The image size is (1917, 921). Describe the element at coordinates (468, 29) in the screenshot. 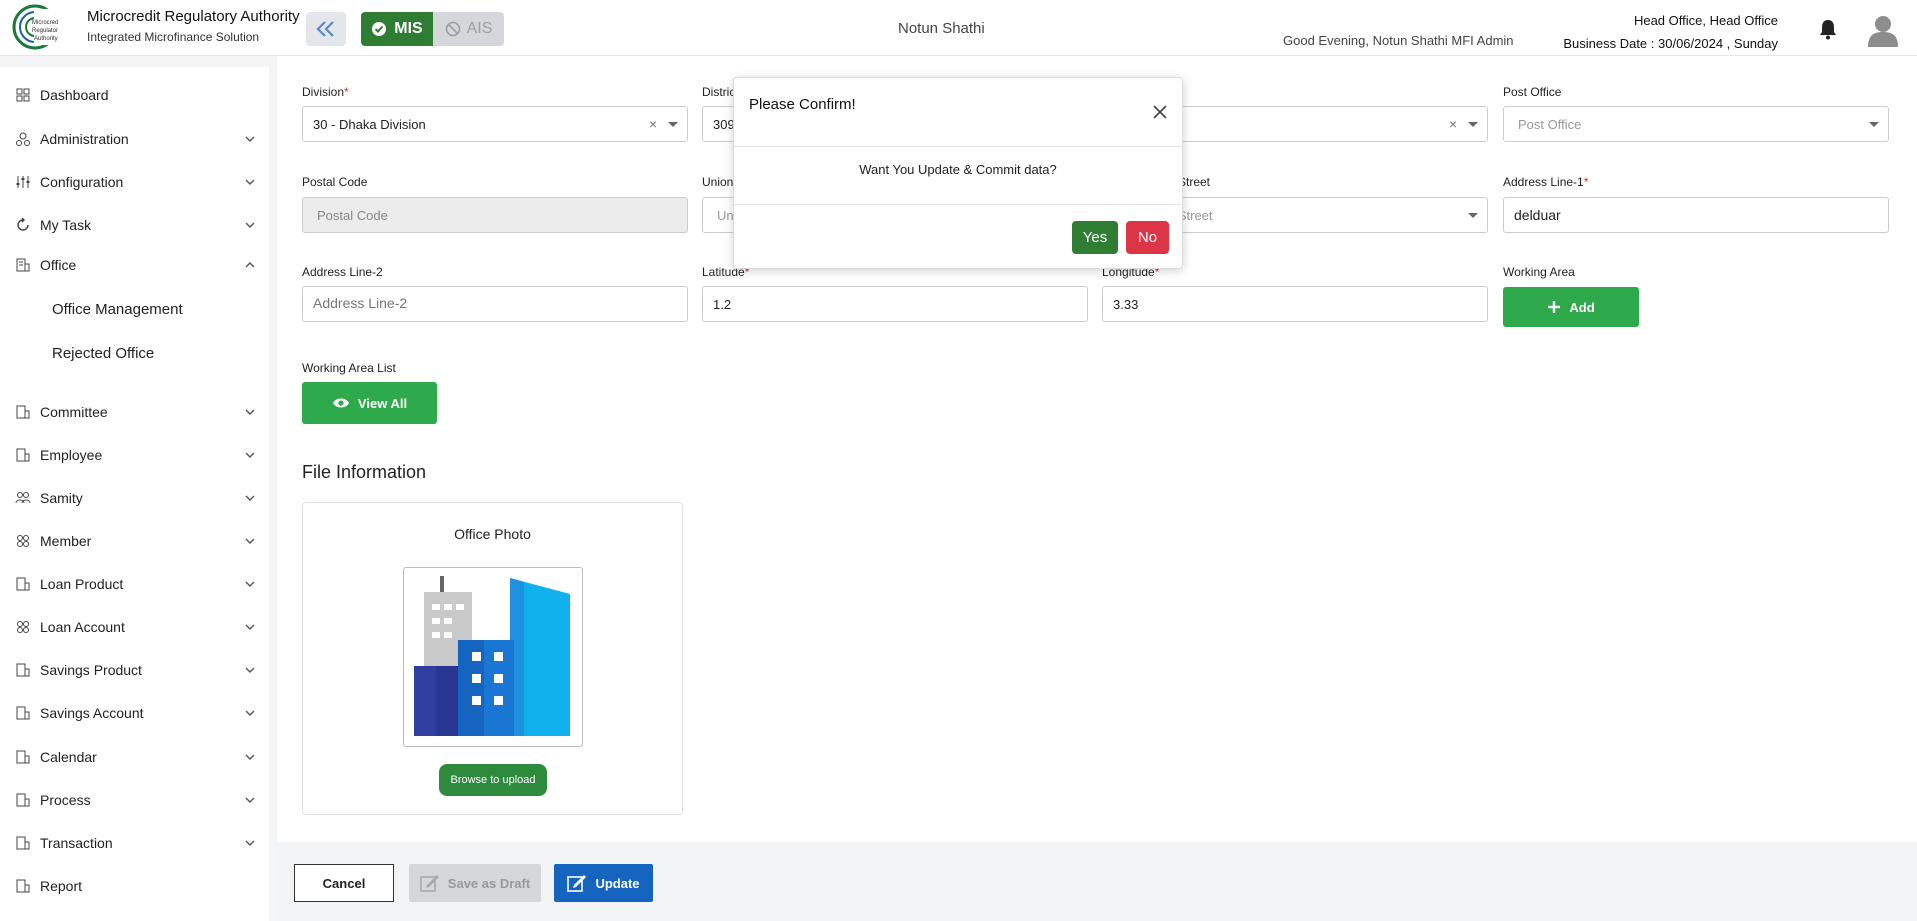

I see `ais-toggle-button: AIS` at that location.